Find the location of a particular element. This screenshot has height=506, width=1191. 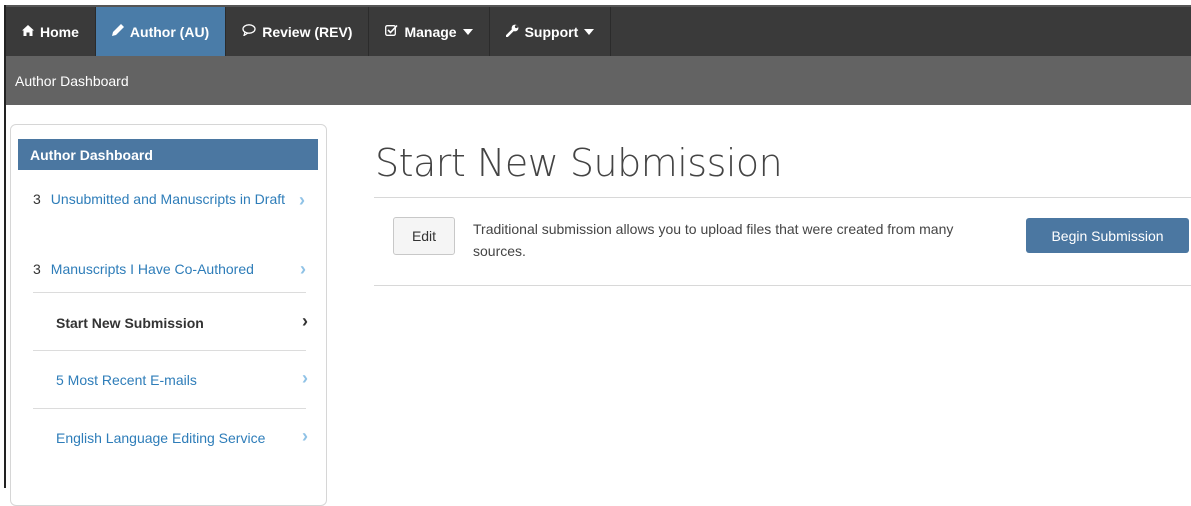

sidebar-item-unsubmitted: 3 Unsubmitted and Manuscripts in Draft is located at coordinates (170, 199).